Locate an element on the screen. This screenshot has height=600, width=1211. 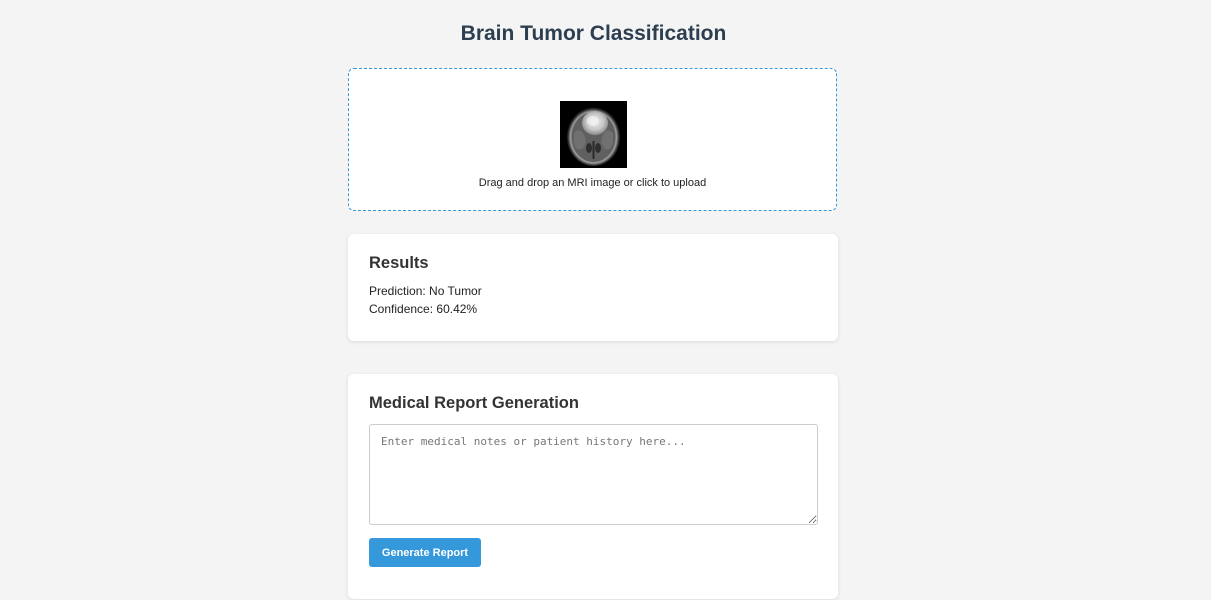
prediction-value: No Tumor is located at coordinates (455, 291).